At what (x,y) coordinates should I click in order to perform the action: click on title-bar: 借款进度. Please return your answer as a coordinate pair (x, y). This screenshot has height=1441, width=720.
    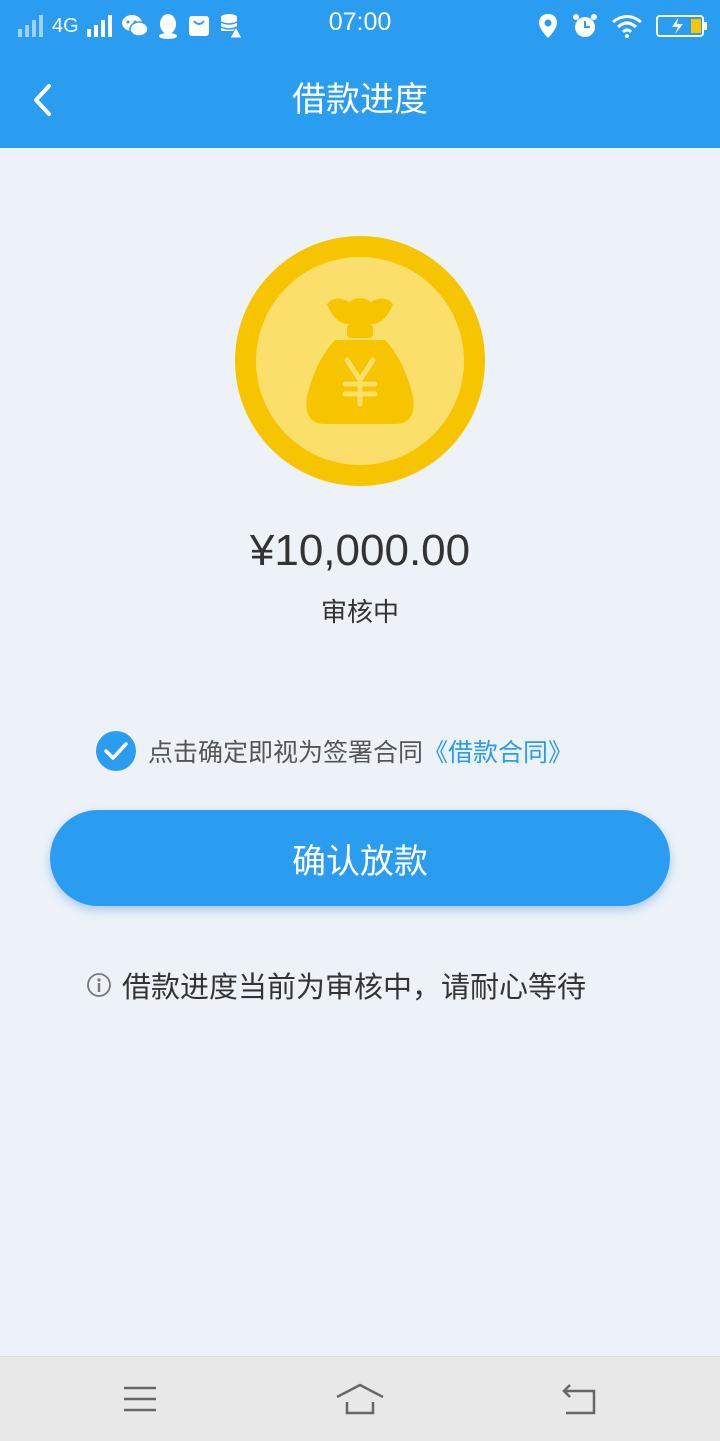
    Looking at the image, I should click on (360, 100).